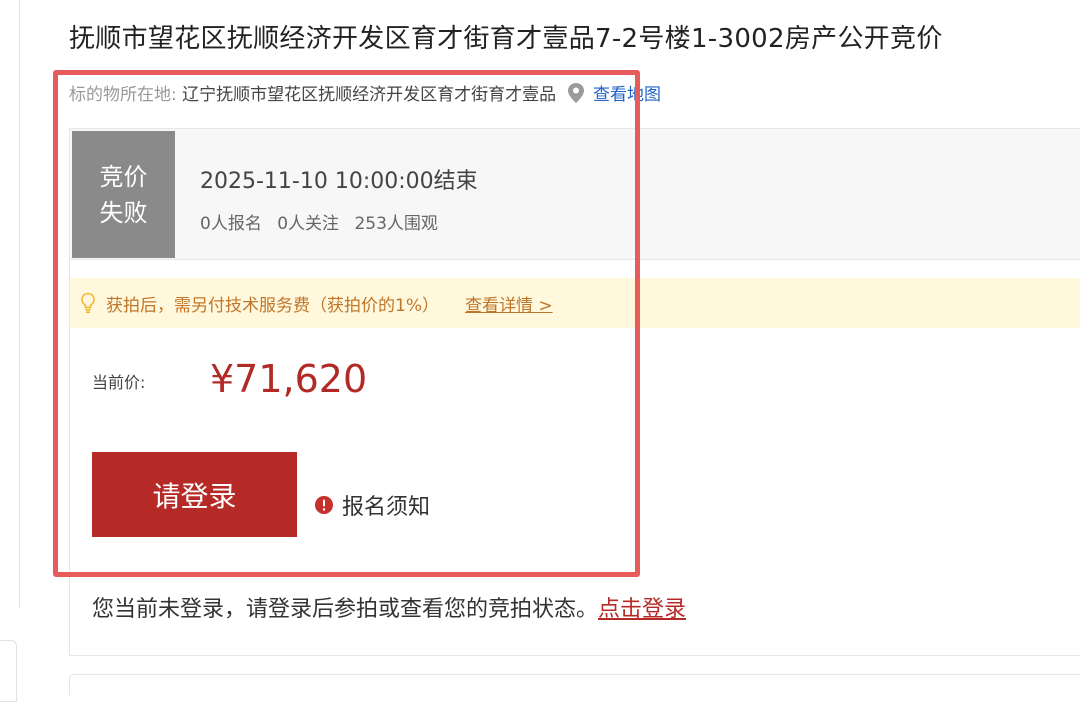  What do you see at coordinates (386, 507) in the screenshot?
I see `registration-notice-label: 报名须知` at bounding box center [386, 507].